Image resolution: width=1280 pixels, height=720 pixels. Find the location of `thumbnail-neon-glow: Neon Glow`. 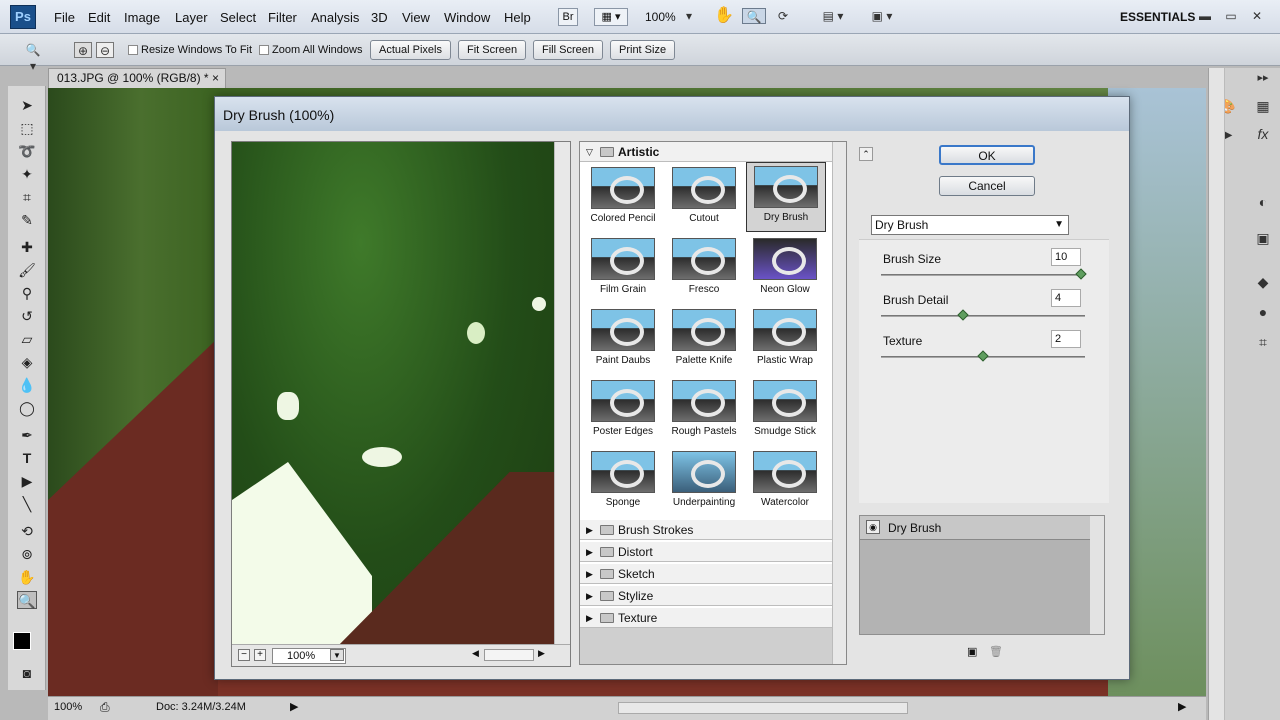

thumbnail-neon-glow: Neon Glow is located at coordinates (785, 268).